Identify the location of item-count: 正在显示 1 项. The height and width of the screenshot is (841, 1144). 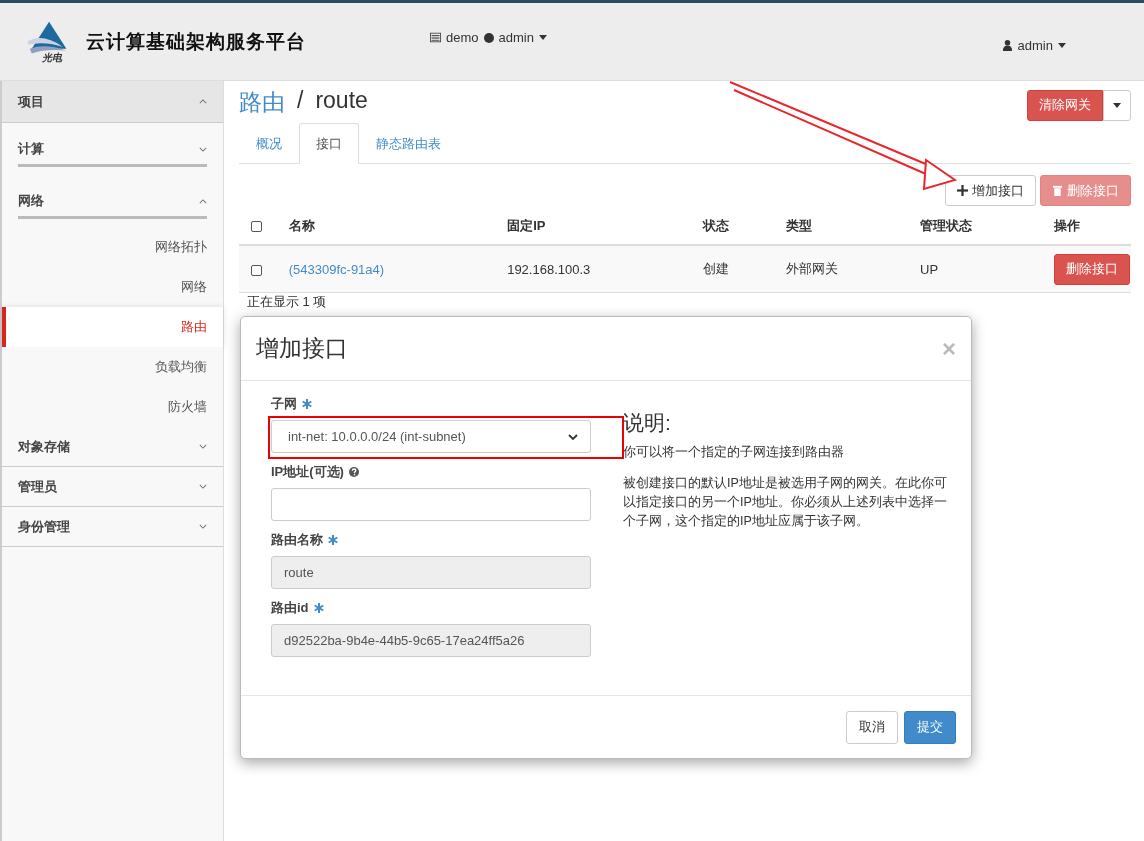
(287, 302).